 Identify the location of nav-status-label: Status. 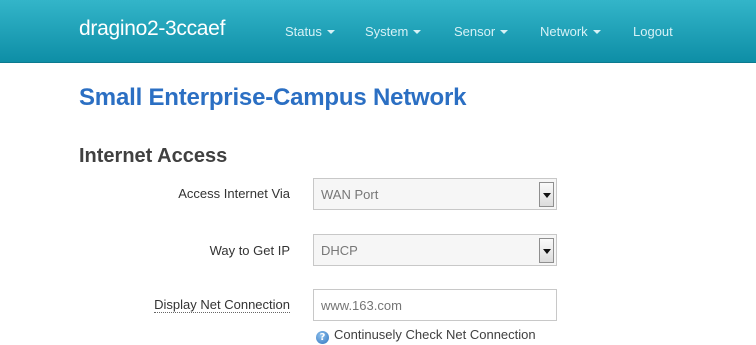
(303, 31).